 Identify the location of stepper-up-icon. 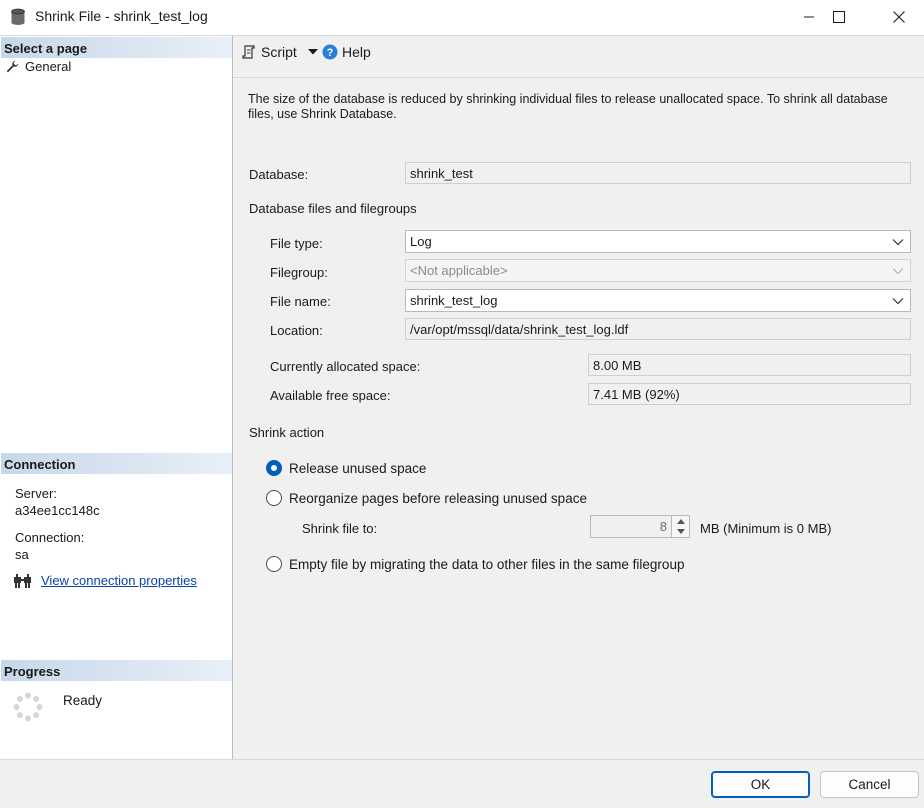
(680, 521).